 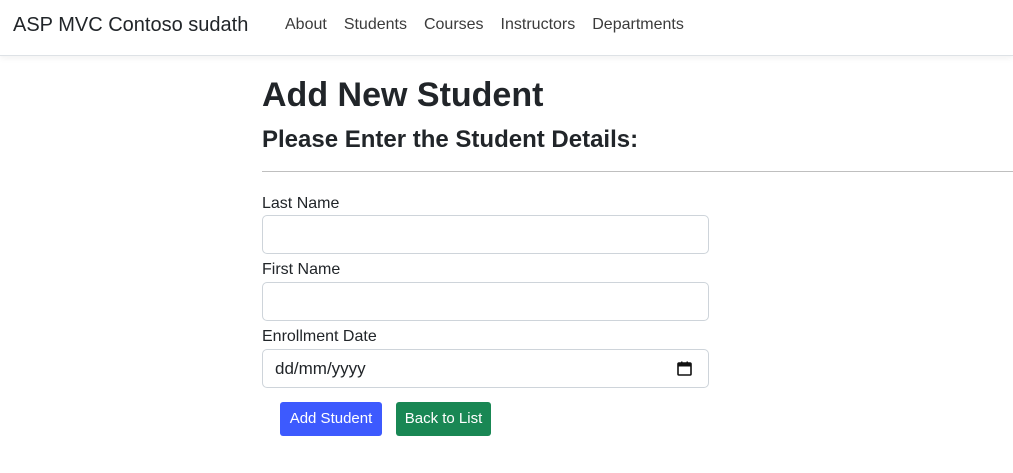 I want to click on last-name-input, so click(x=485, y=234).